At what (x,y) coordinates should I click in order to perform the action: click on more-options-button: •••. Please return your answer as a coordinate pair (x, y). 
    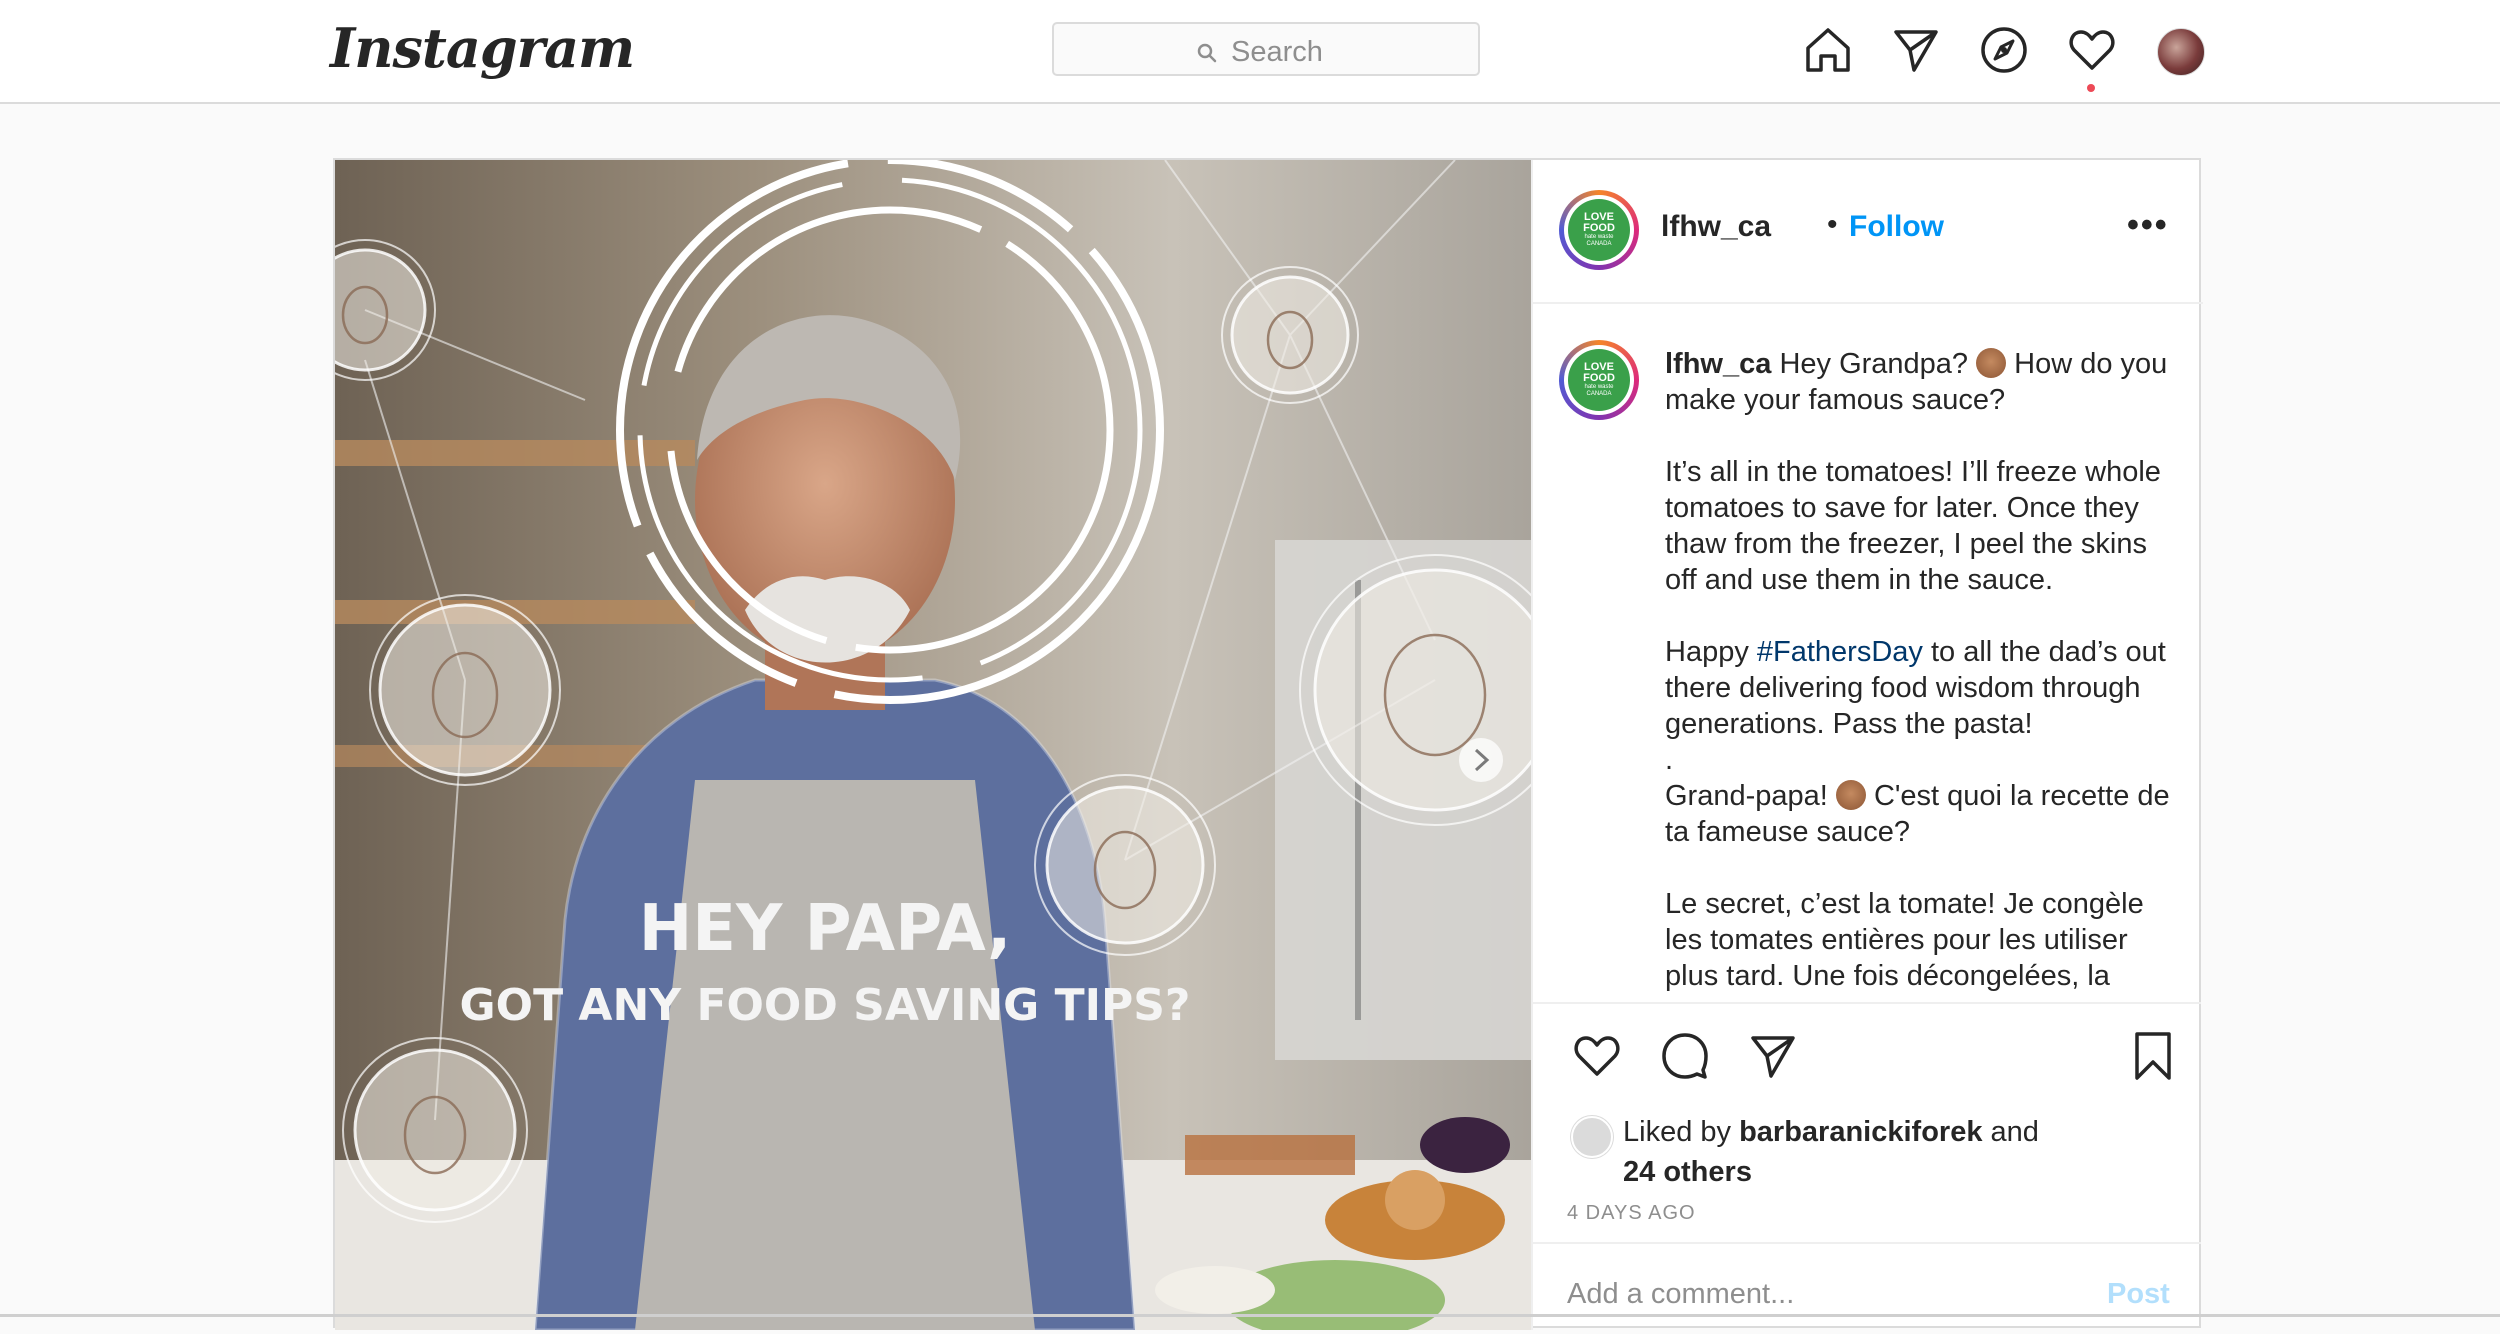
    Looking at the image, I should click on (2148, 225).